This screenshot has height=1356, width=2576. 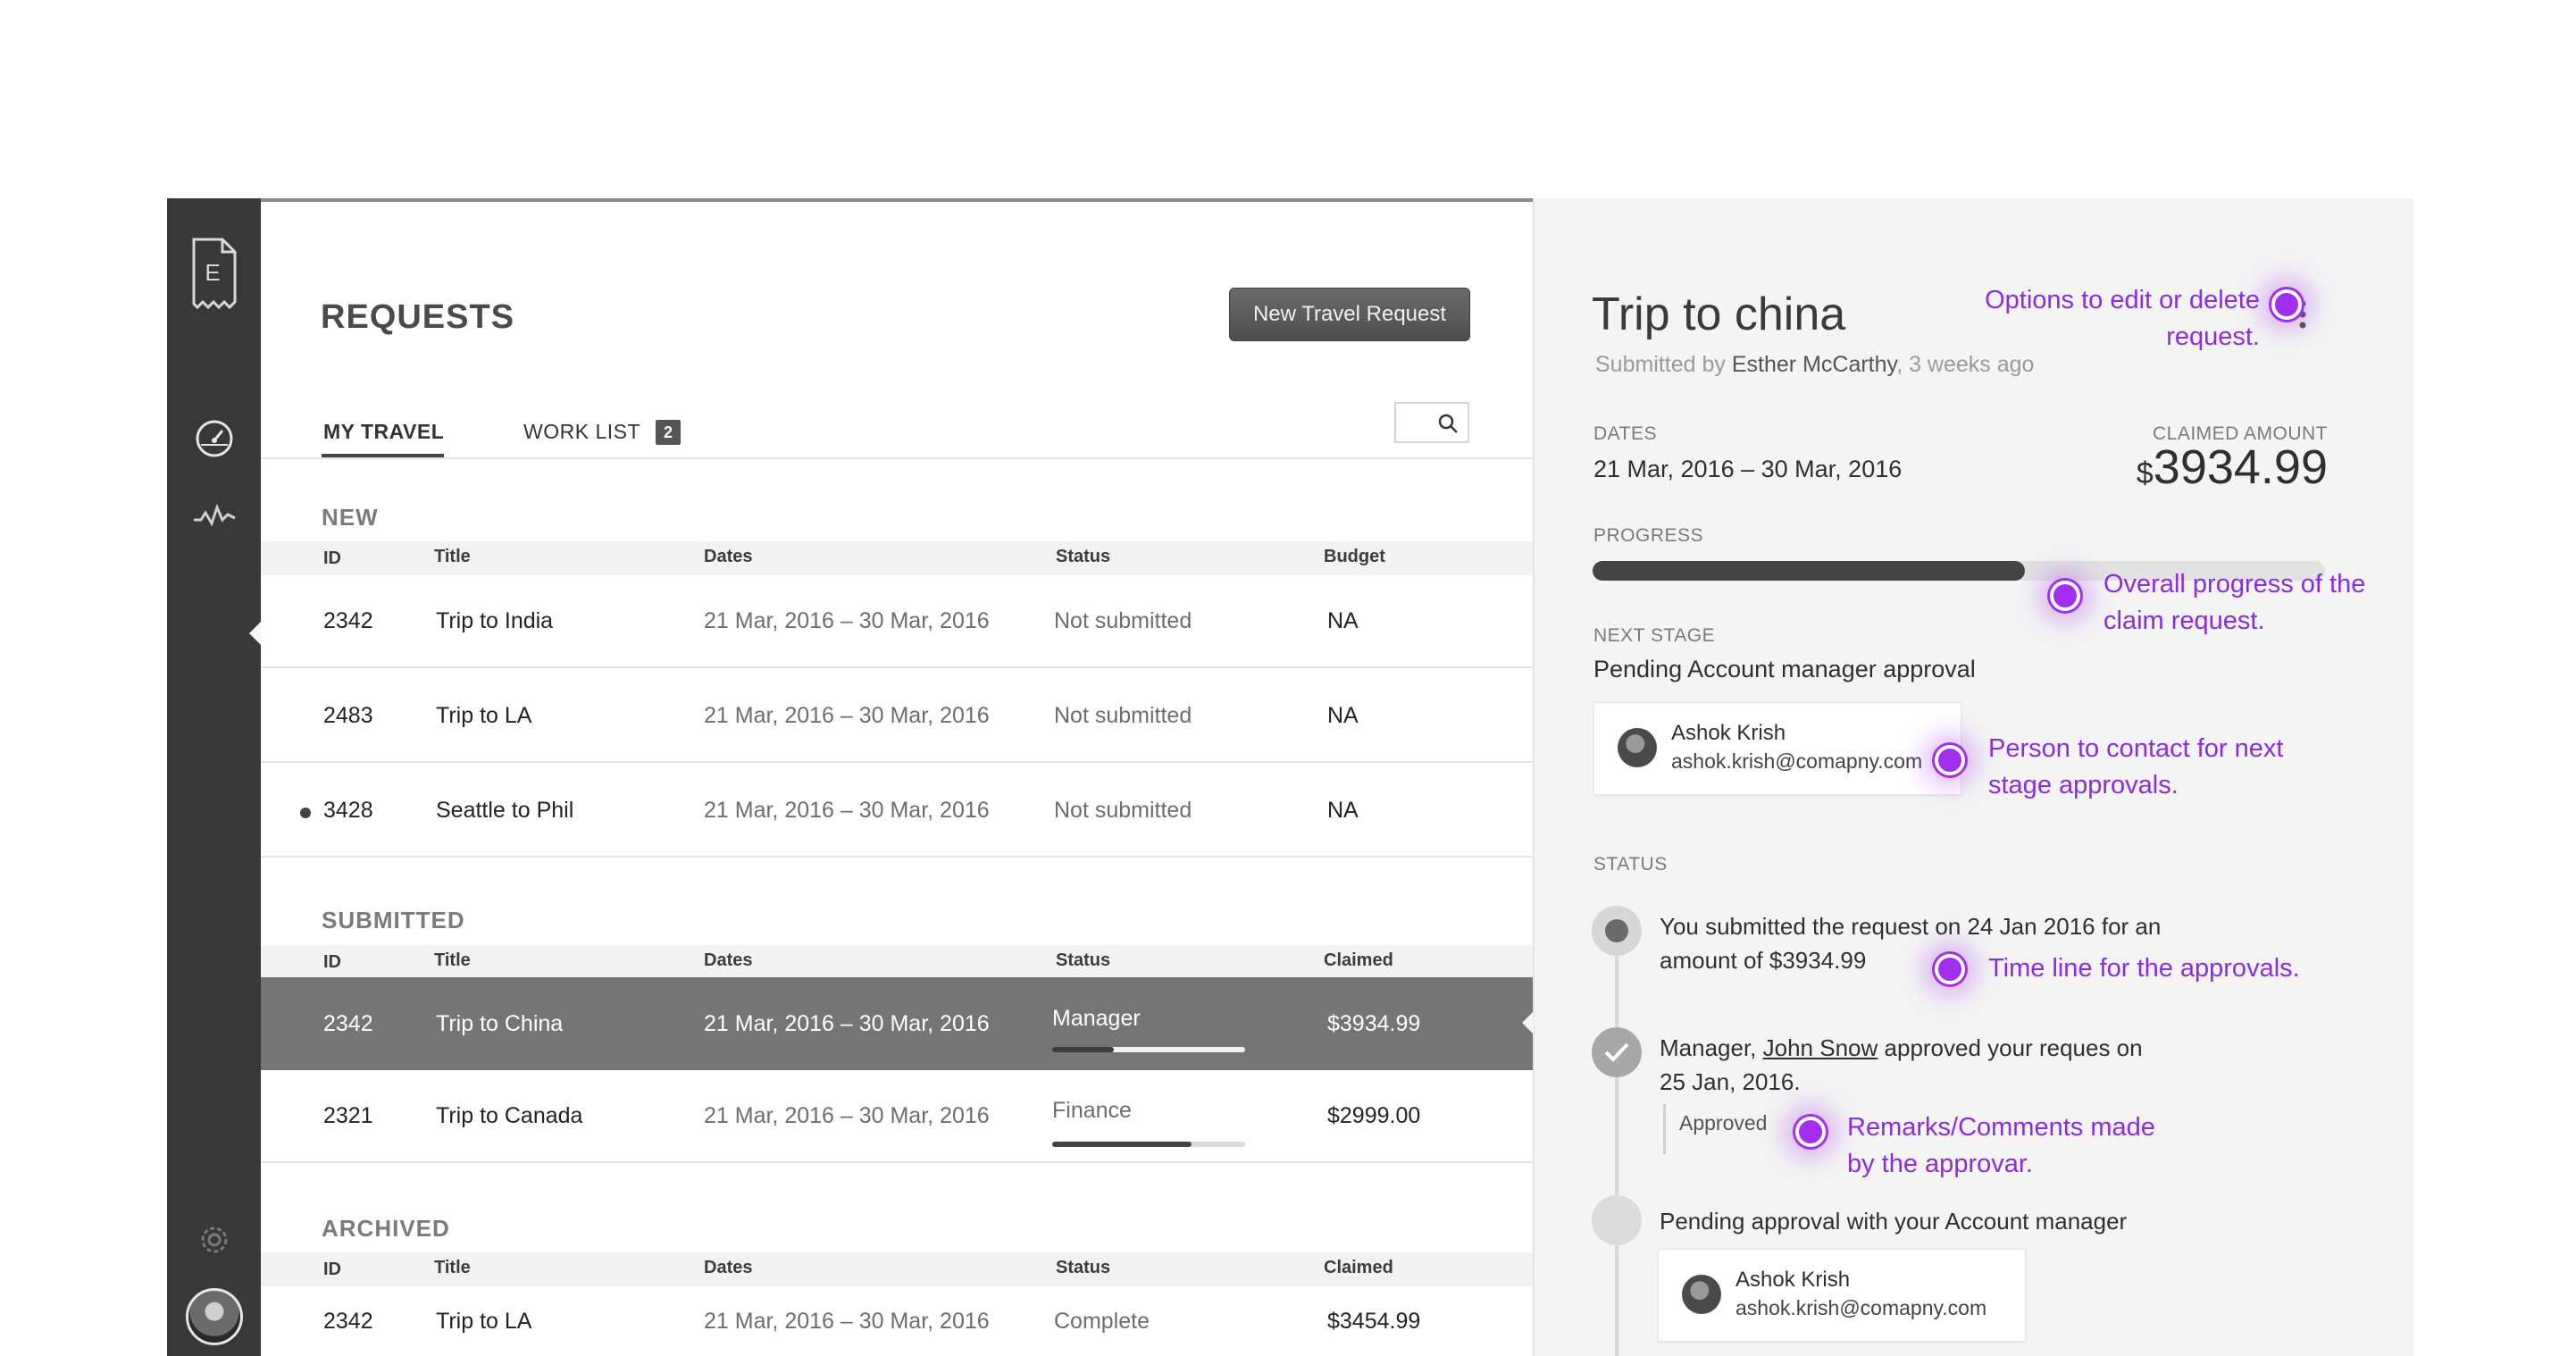 What do you see at coordinates (1432, 422) in the screenshot?
I see `search-button` at bounding box center [1432, 422].